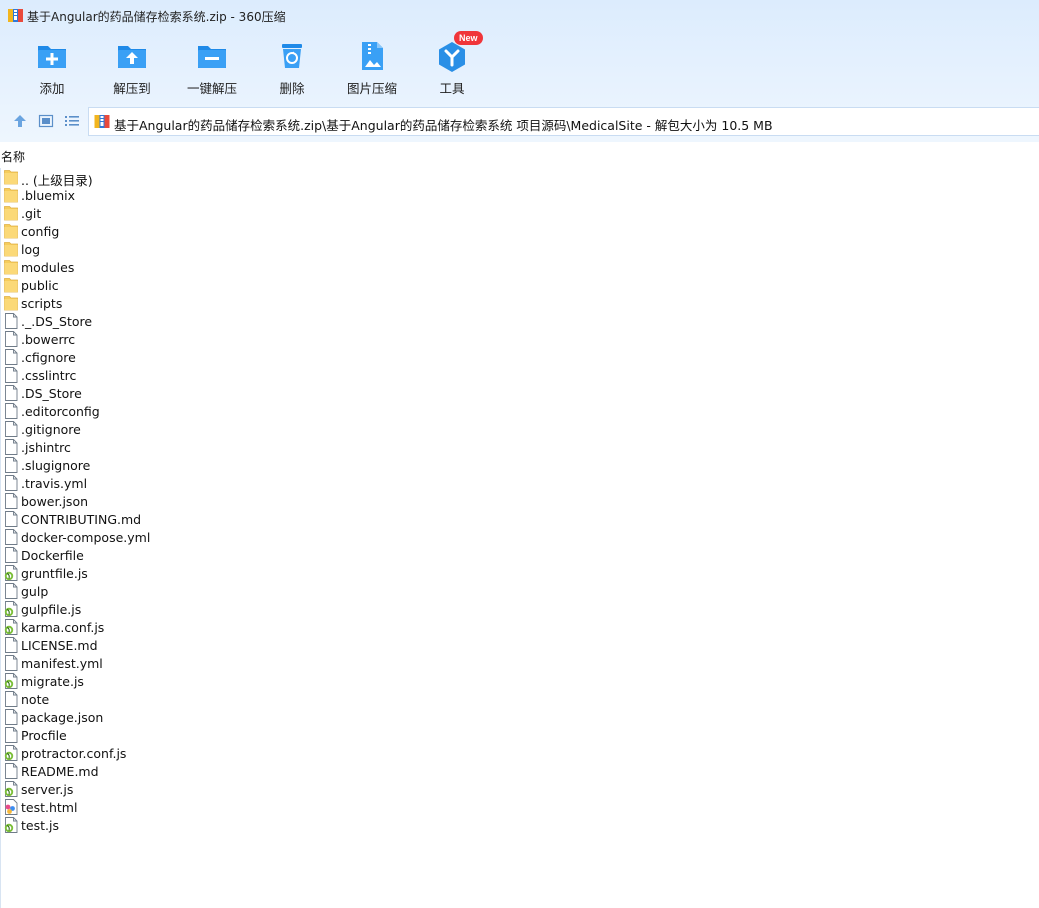 The height and width of the screenshot is (908, 1039). Describe the element at coordinates (160, 699) in the screenshot. I see `file-list-item: note` at that location.